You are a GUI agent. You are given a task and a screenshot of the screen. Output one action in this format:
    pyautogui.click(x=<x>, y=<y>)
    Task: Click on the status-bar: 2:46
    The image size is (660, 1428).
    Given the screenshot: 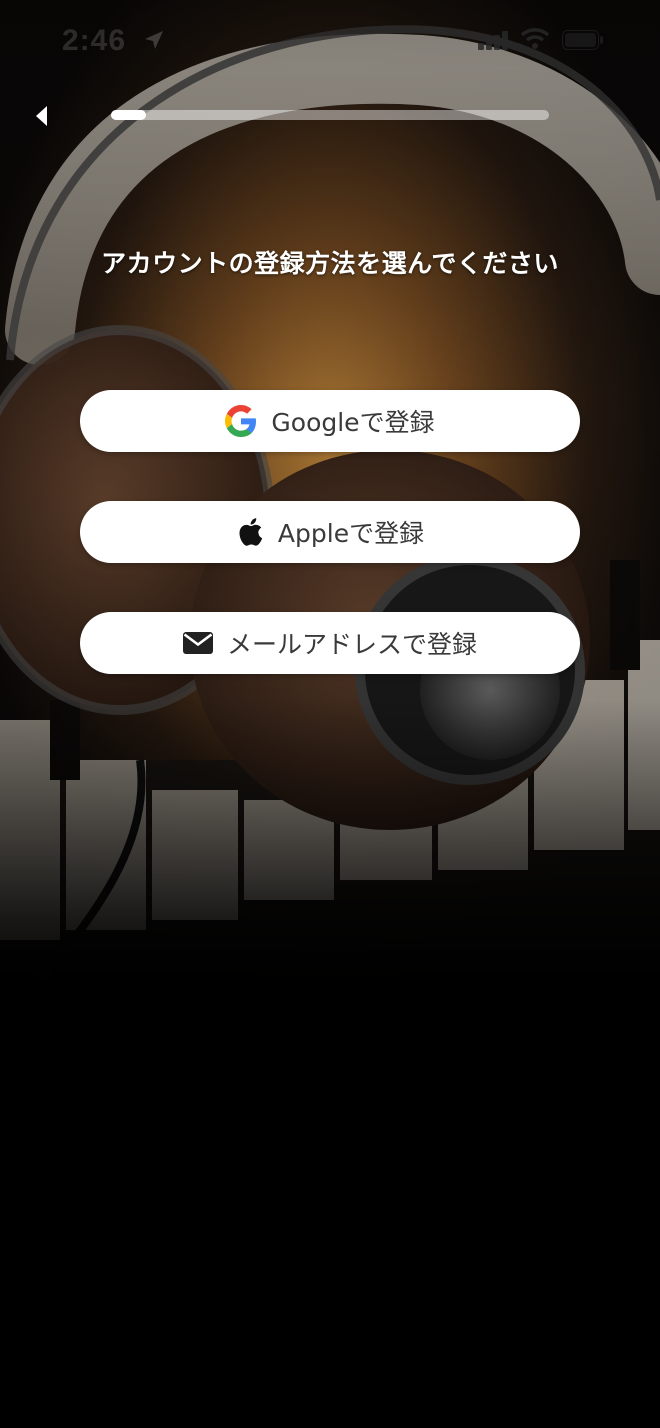 What is the action you would take?
    pyautogui.click(x=330, y=40)
    